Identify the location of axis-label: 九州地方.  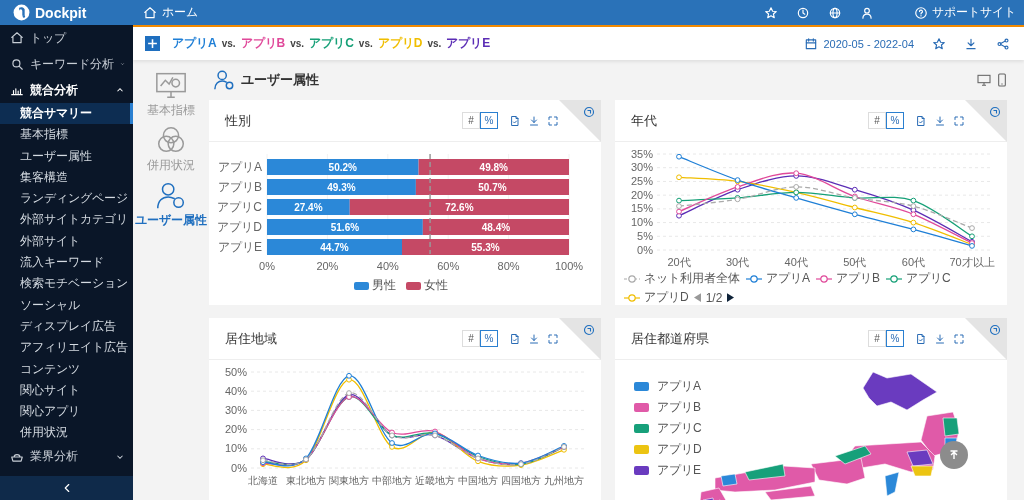
(564, 480).